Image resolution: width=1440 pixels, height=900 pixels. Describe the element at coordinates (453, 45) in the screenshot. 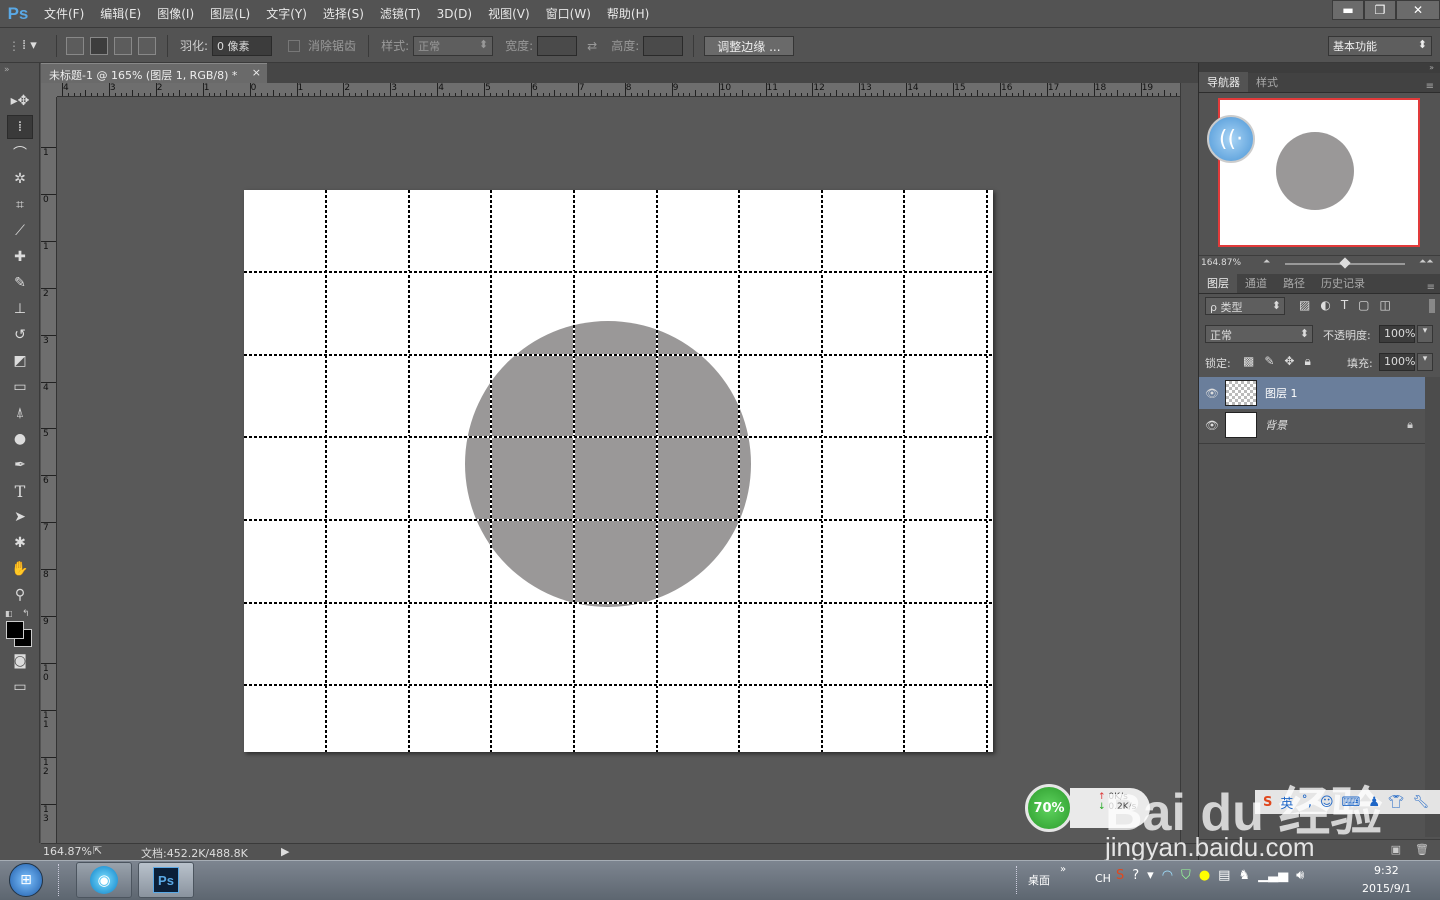

I see `style-select: 正常 ⬍` at that location.